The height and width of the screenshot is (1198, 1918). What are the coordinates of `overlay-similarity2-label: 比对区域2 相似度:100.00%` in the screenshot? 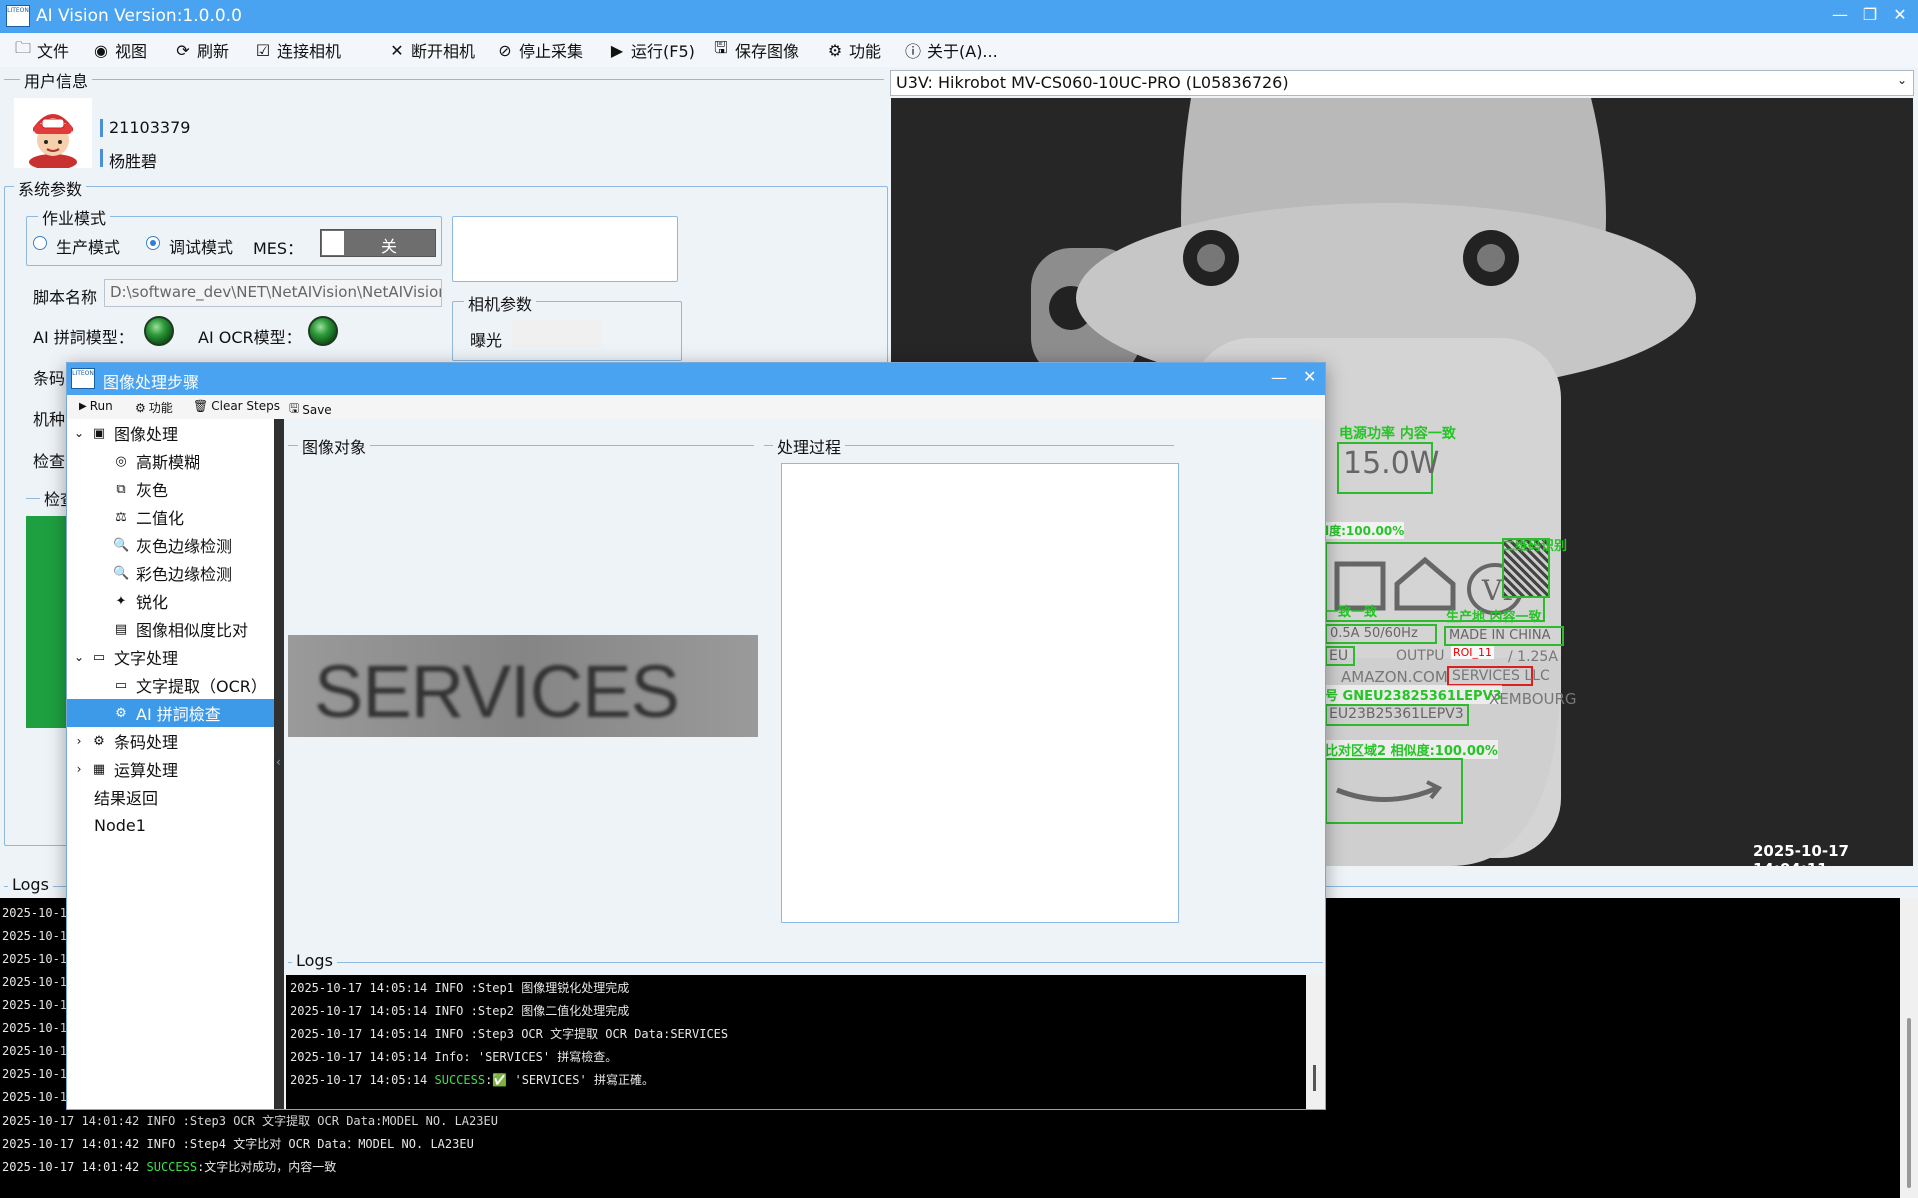 It's located at (1411, 749).